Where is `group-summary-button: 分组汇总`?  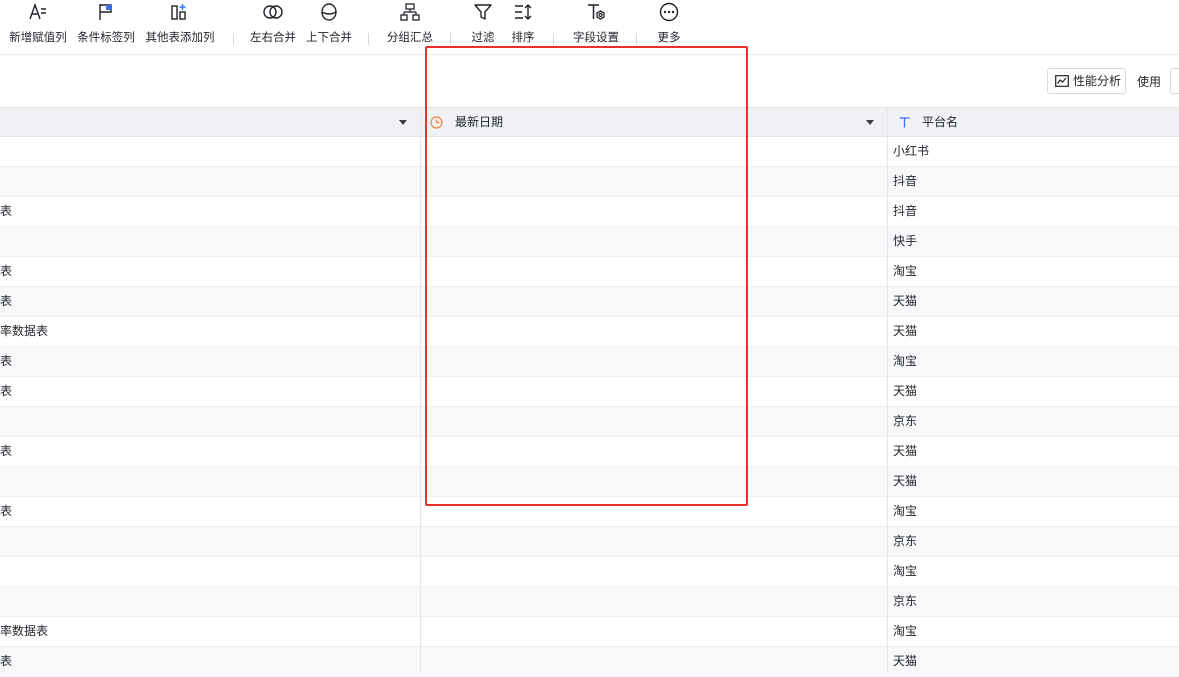
group-summary-button: 分组汇总 is located at coordinates (410, 25).